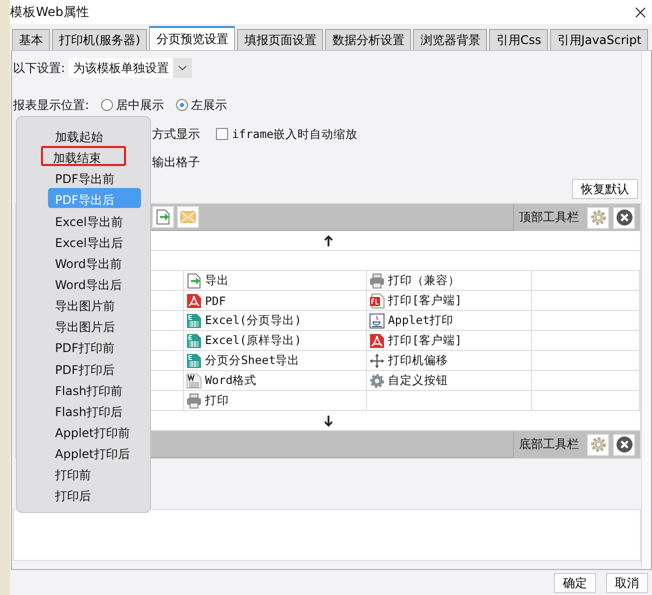 This screenshot has width=652, height=595. Describe the element at coordinates (183, 68) in the screenshot. I see `caret-icon` at that location.